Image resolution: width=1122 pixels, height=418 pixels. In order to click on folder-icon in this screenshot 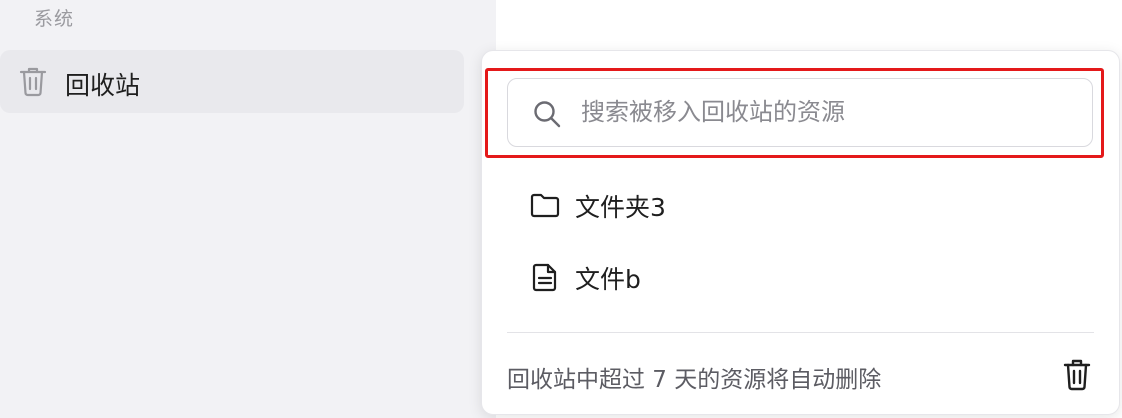, I will do `click(545, 205)`.